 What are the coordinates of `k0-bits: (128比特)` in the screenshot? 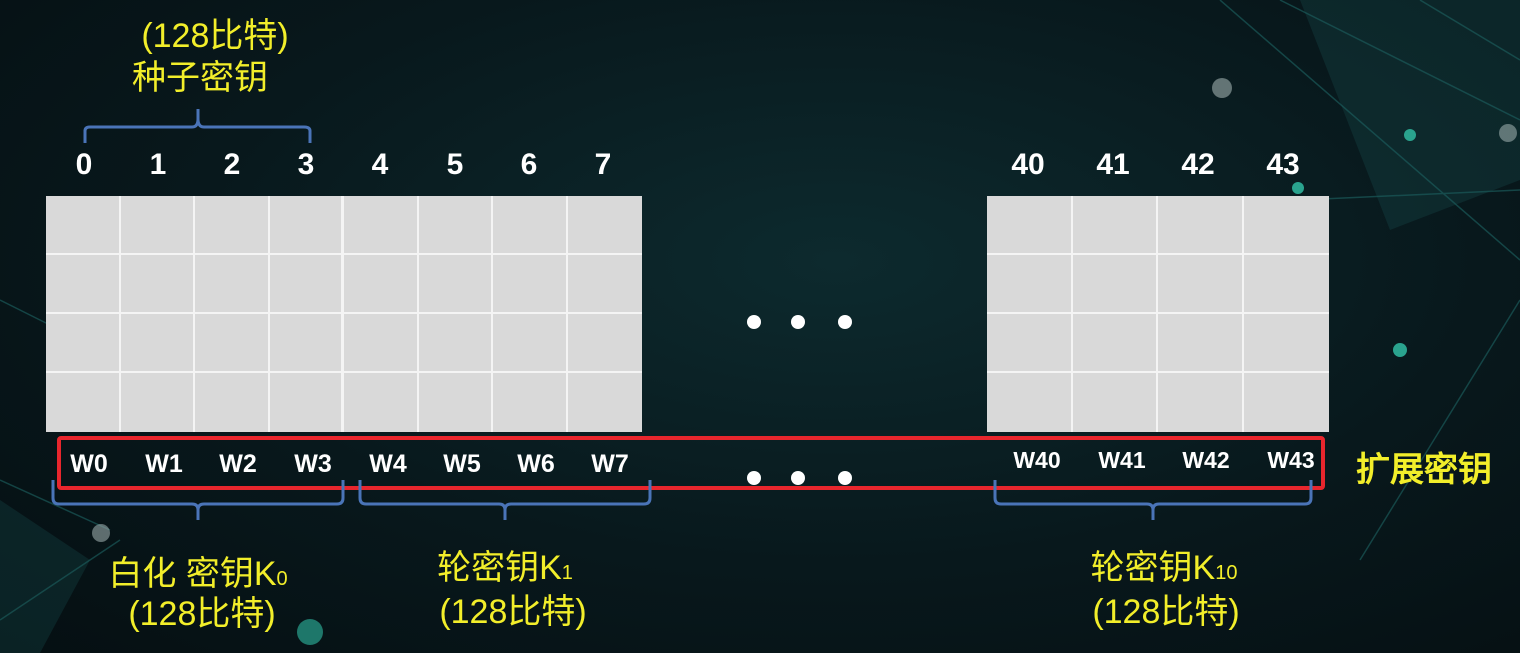 It's located at (202, 614).